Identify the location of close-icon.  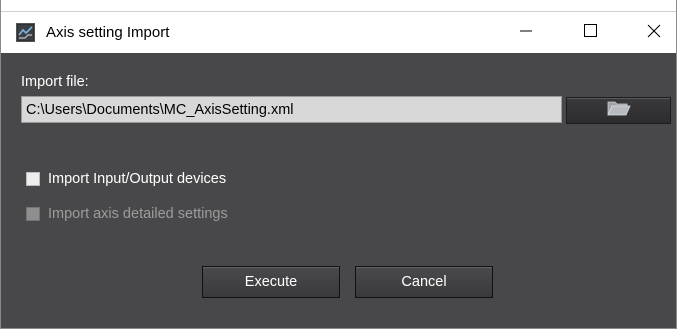
(654, 33).